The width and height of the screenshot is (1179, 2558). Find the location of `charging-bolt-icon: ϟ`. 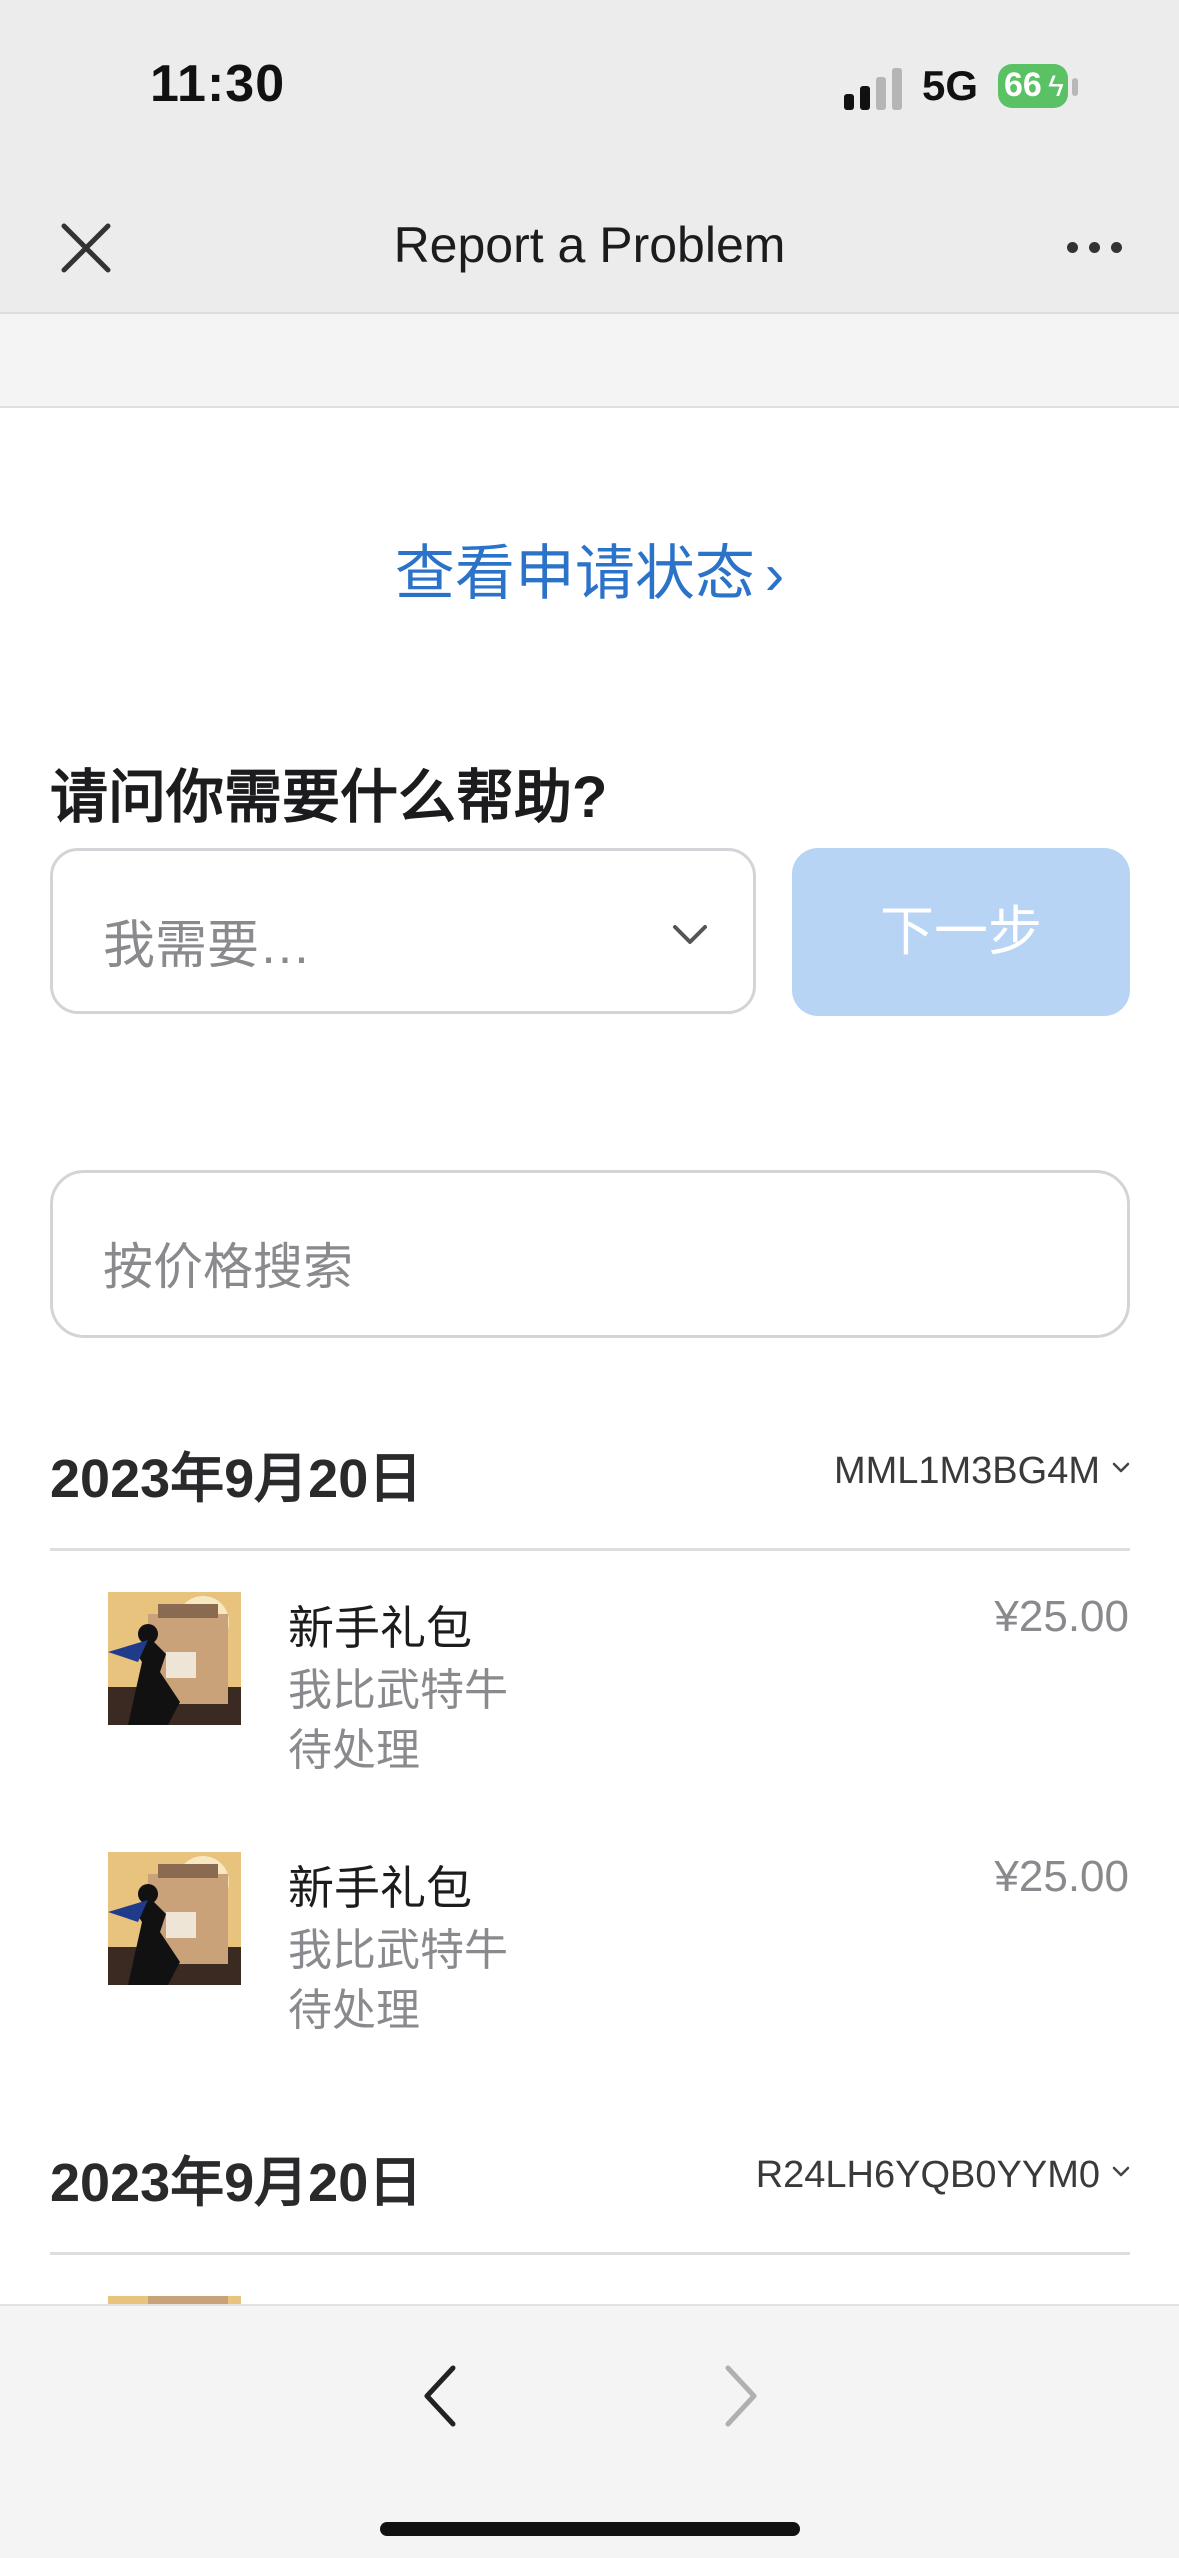

charging-bolt-icon: ϟ is located at coordinates (1056, 86).